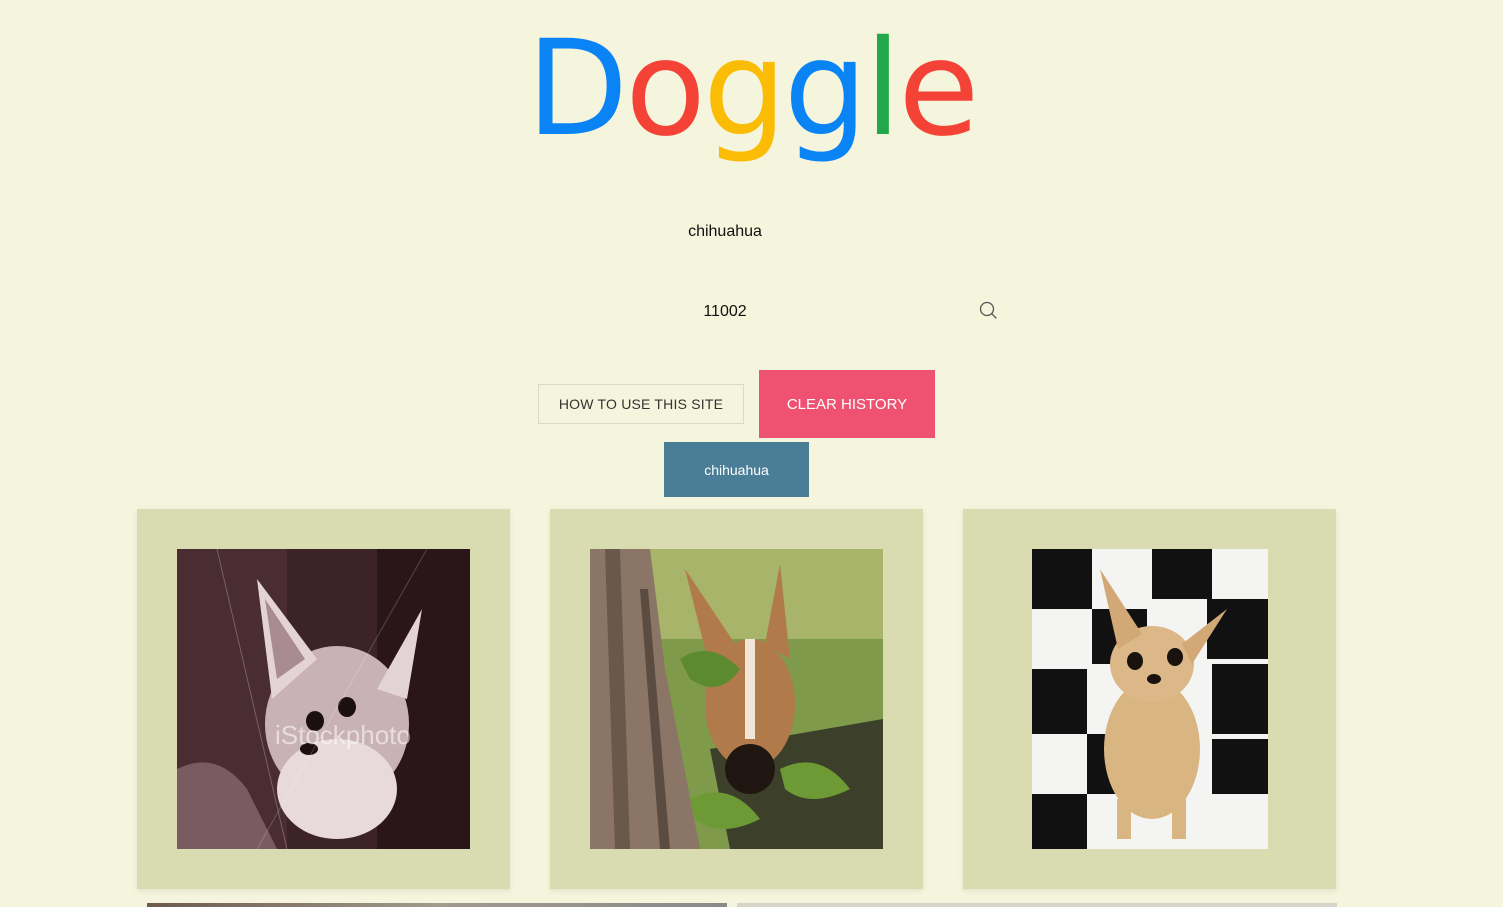  I want to click on logo-letter: D, so click(577, 89).